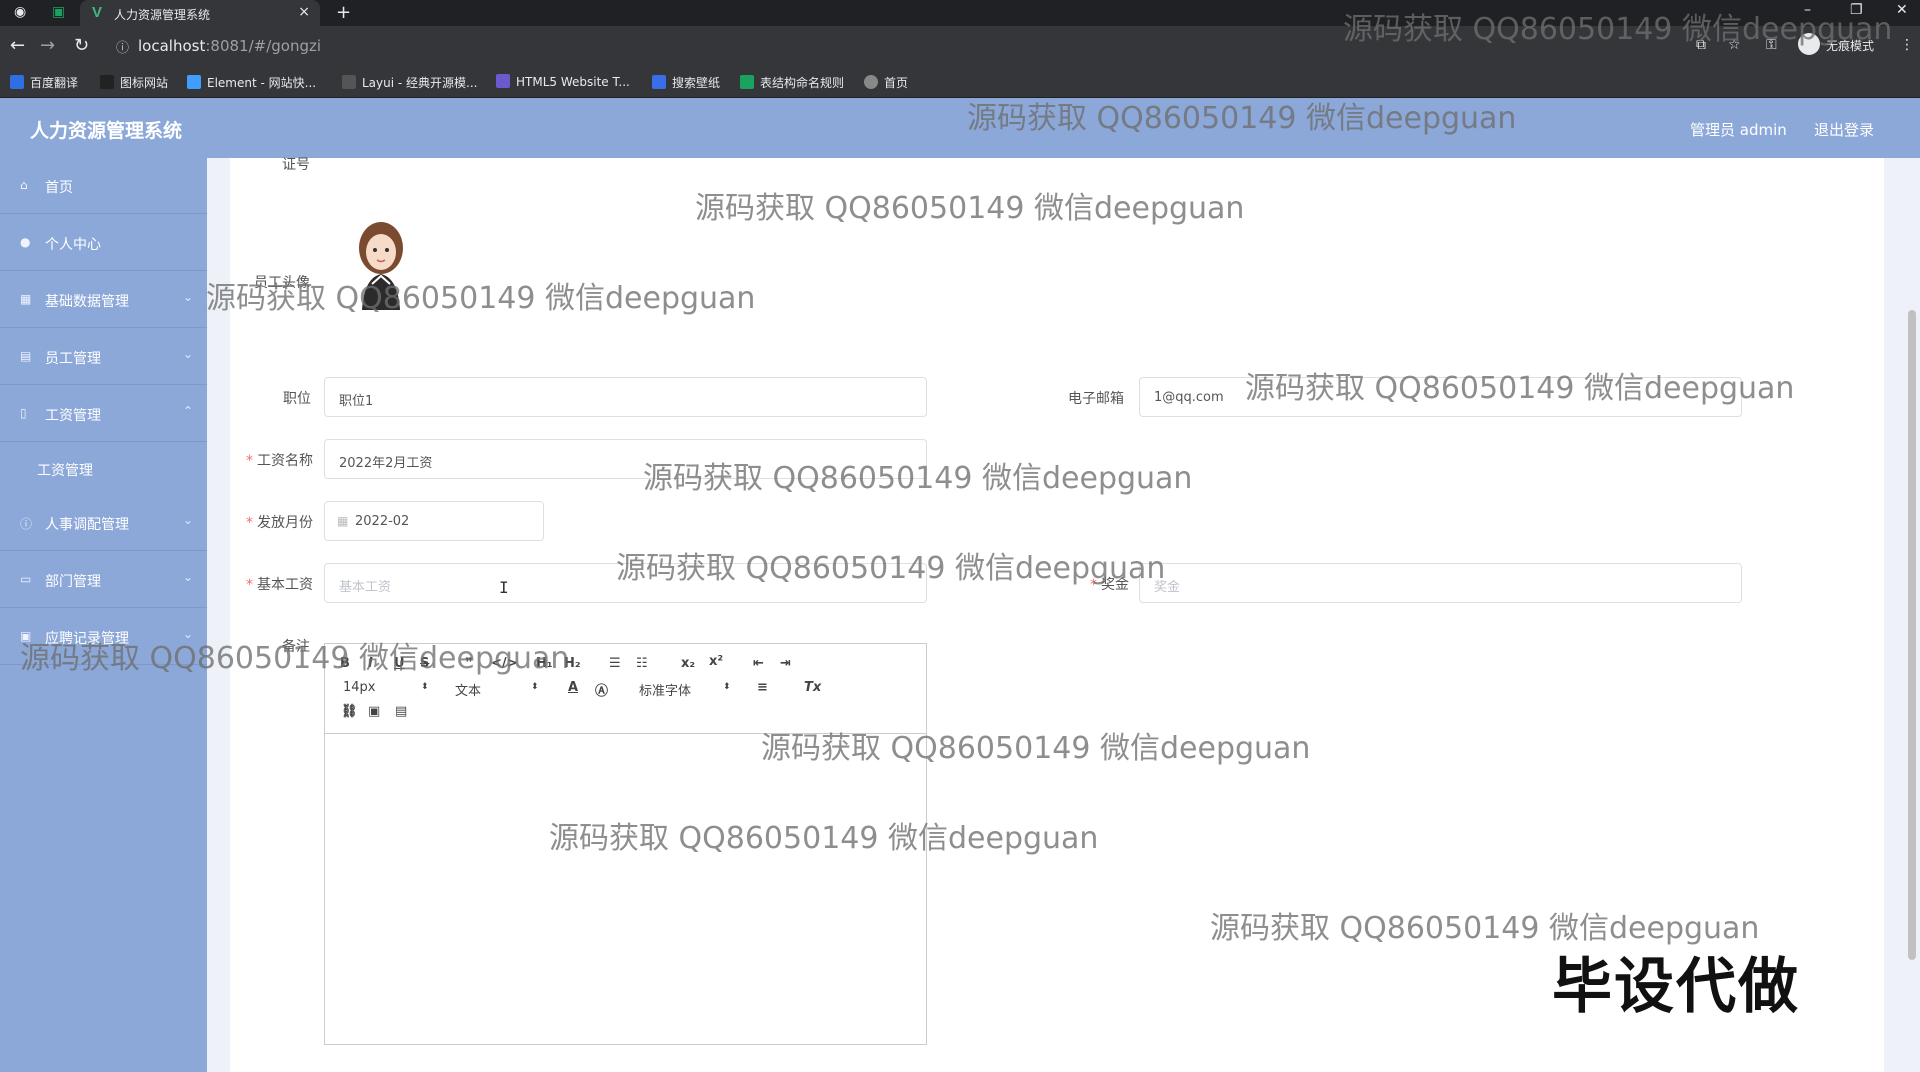 This screenshot has width=1920, height=1072. Describe the element at coordinates (758, 663) in the screenshot. I see `outdent-icon: ⇤` at that location.